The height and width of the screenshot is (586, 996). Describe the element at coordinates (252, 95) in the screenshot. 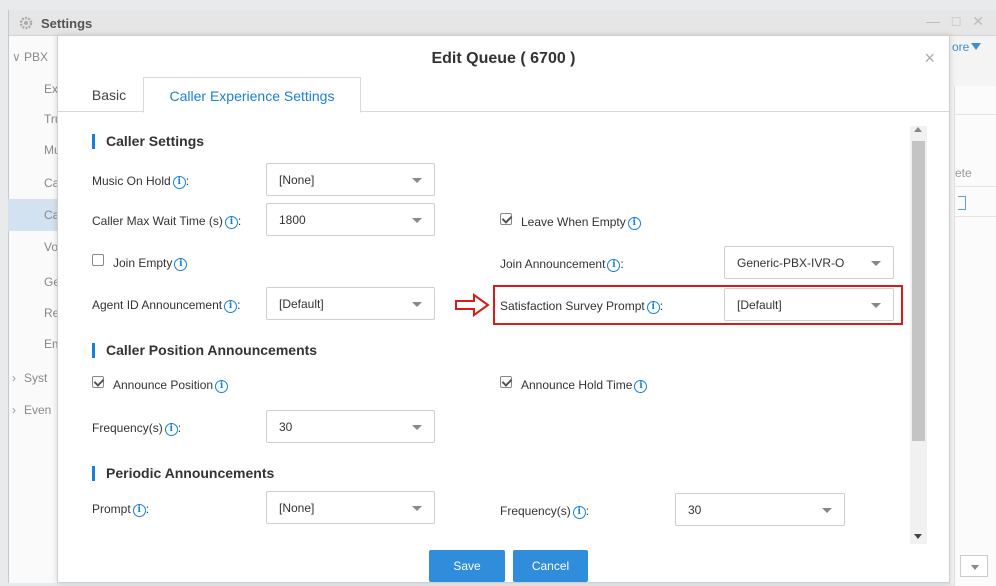

I see `tab-caller-experience-settings: Caller Experience Settings` at that location.